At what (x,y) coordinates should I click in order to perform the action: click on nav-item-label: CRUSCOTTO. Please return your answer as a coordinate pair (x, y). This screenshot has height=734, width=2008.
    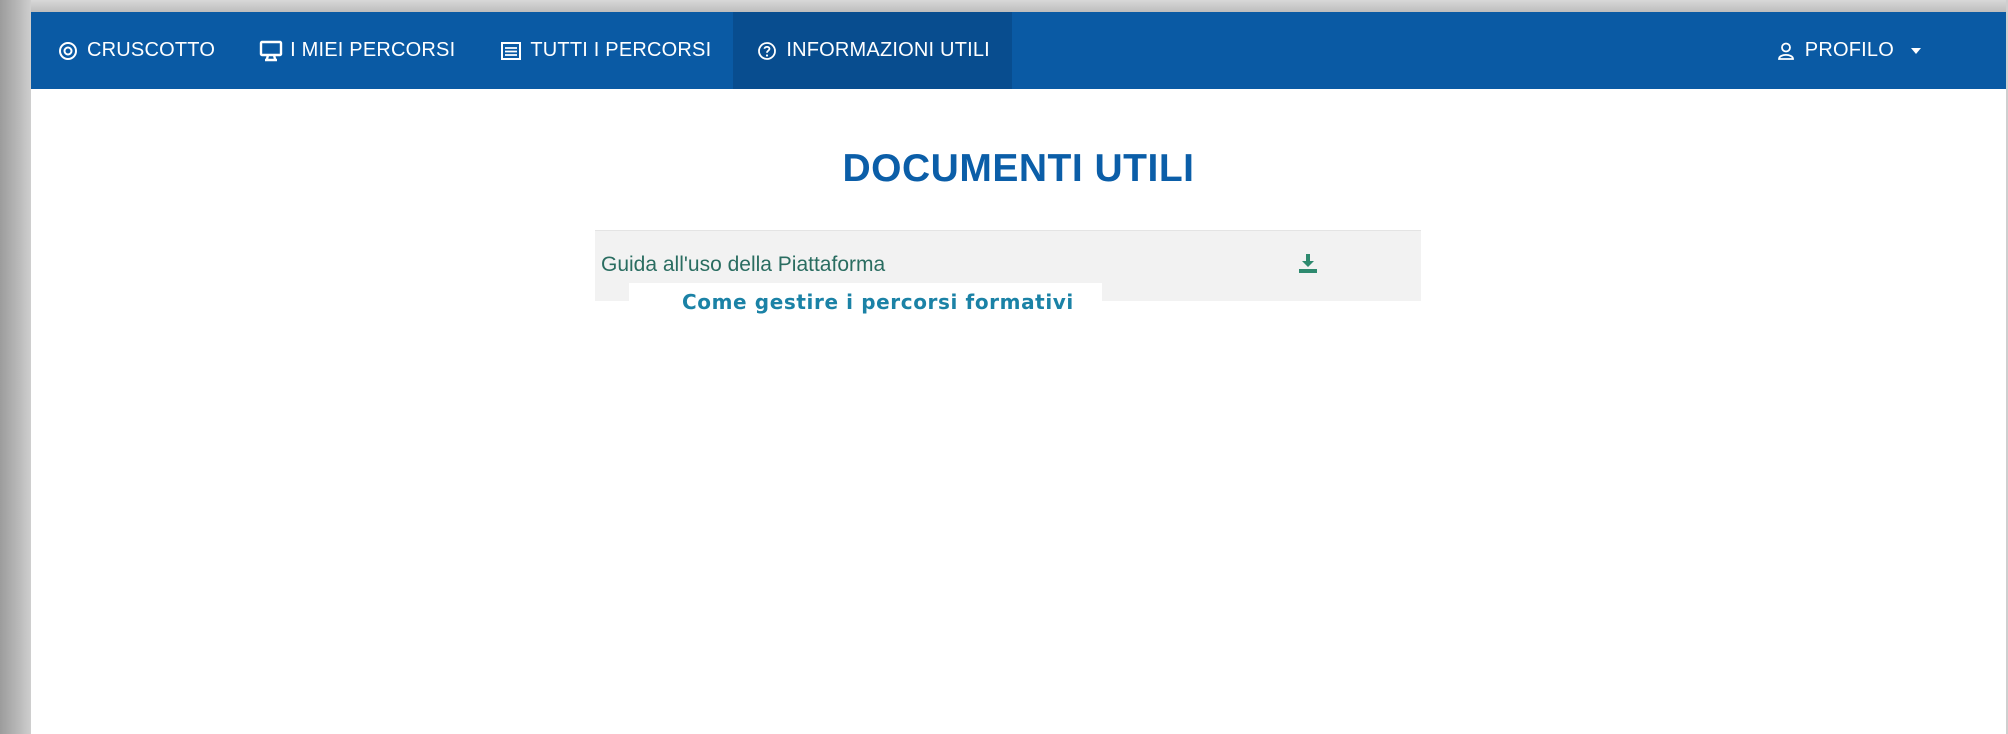
    Looking at the image, I should click on (151, 50).